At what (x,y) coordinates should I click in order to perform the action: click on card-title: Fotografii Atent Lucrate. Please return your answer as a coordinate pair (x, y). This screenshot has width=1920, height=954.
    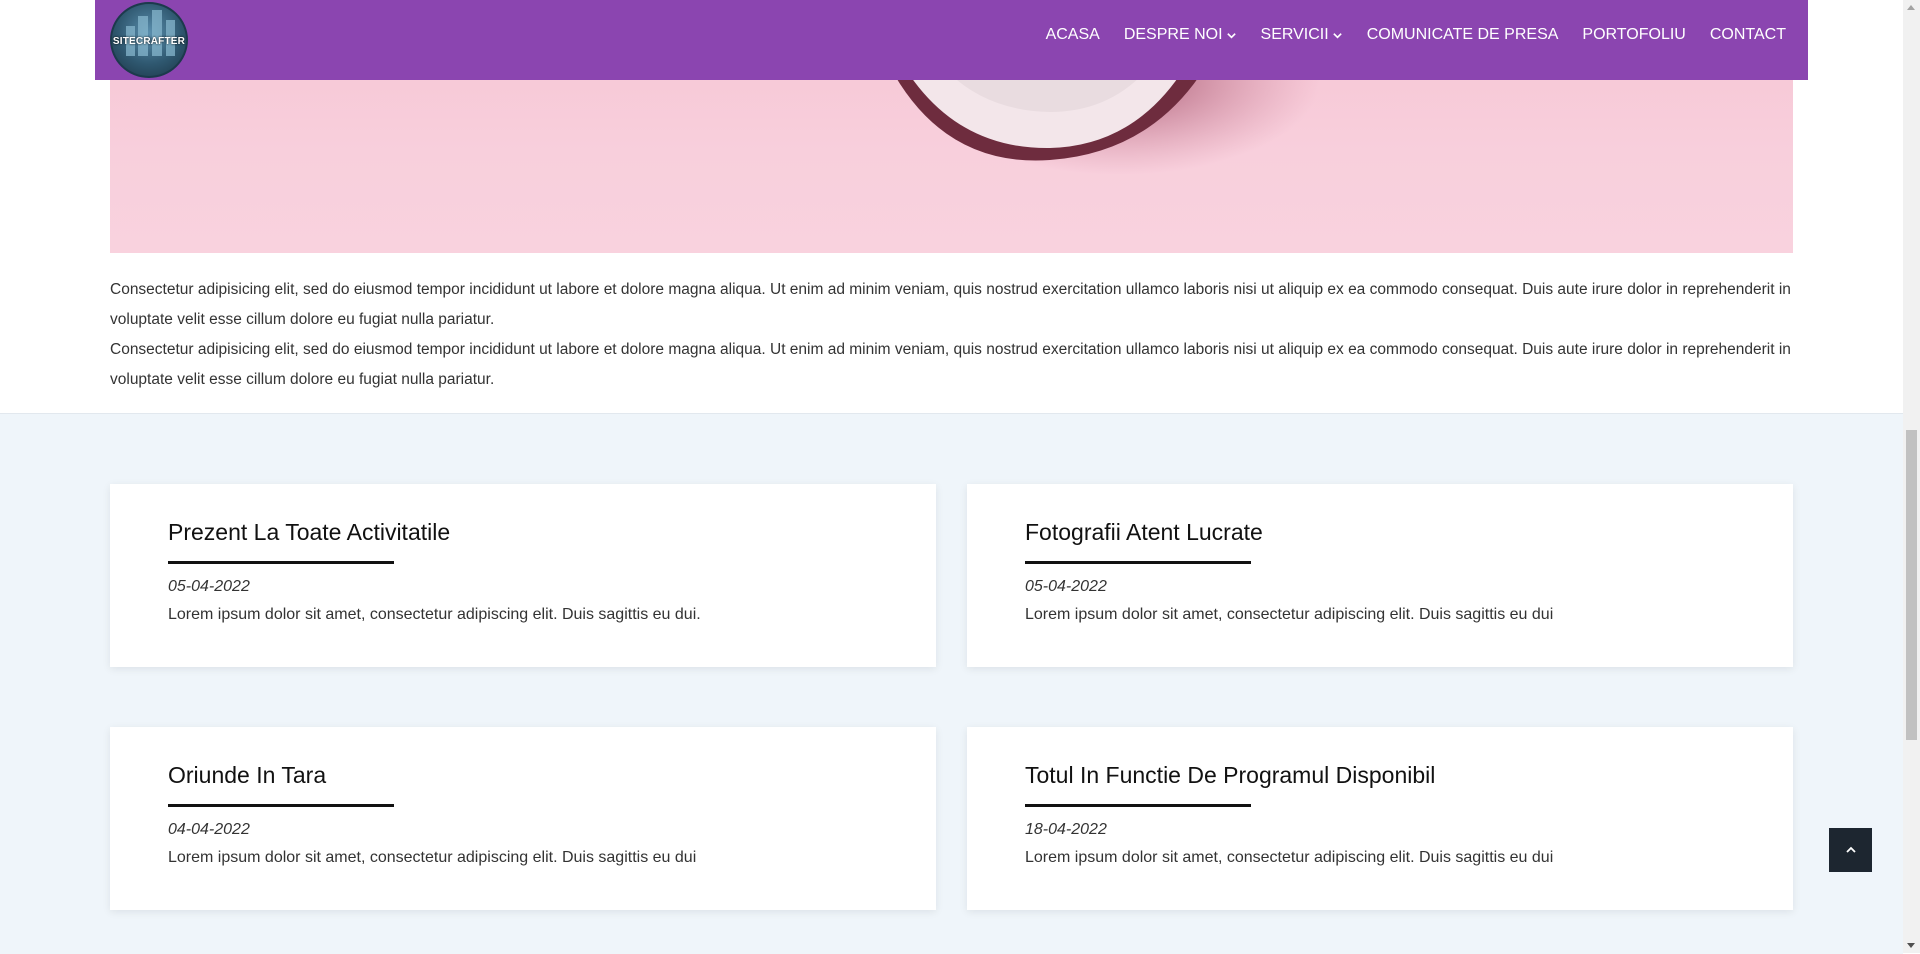
    Looking at the image, I should click on (1144, 532).